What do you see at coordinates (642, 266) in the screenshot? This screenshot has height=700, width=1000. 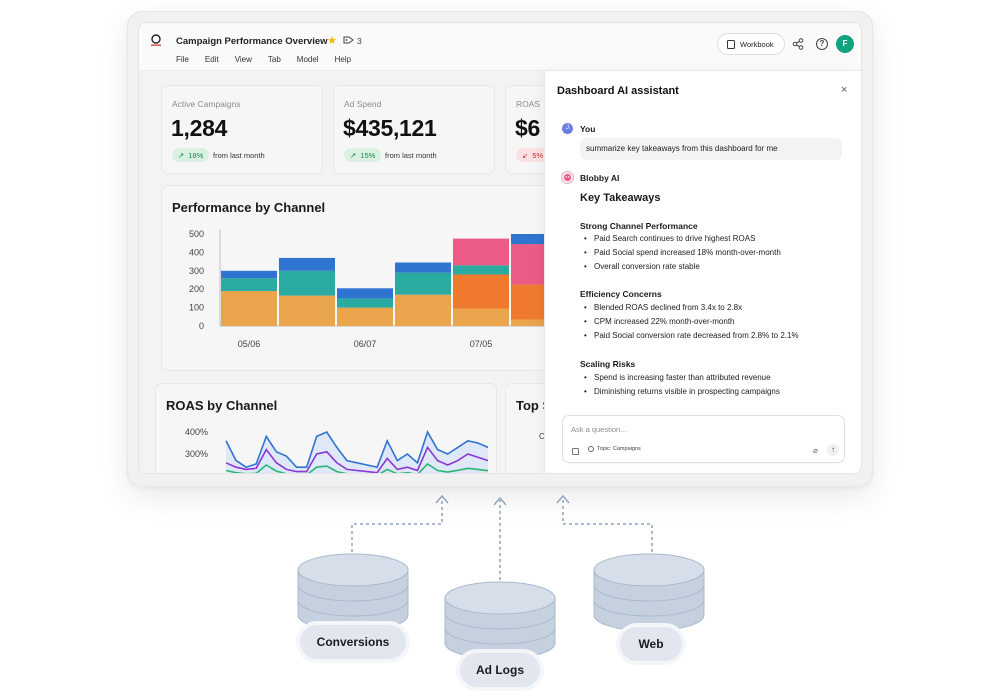 I see `bullet-item: Overall conversion rate stable` at bounding box center [642, 266].